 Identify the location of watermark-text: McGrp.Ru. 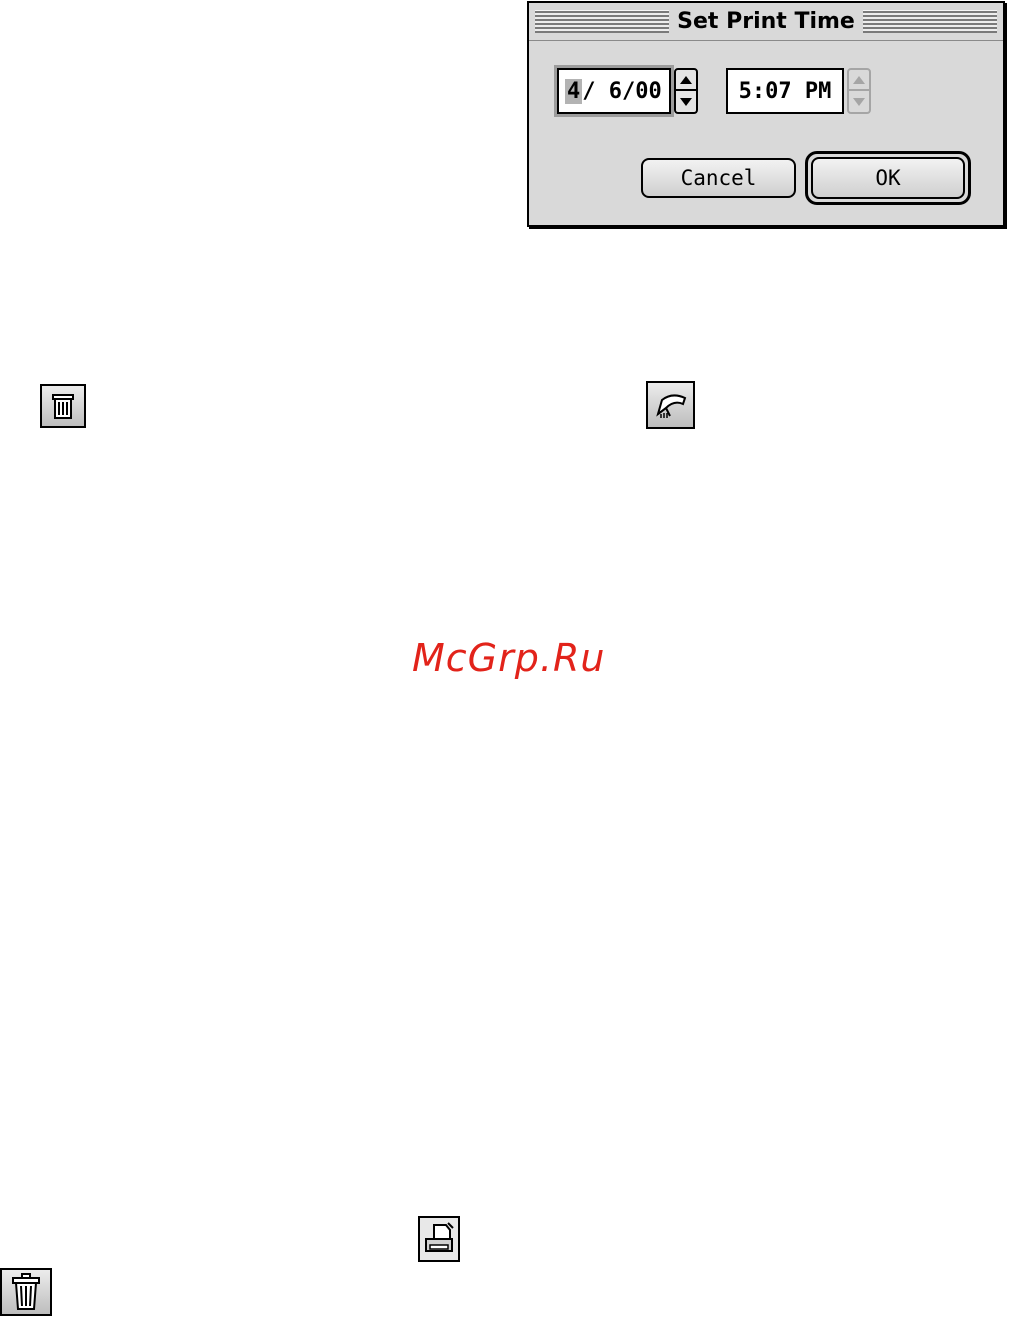
(509, 658).